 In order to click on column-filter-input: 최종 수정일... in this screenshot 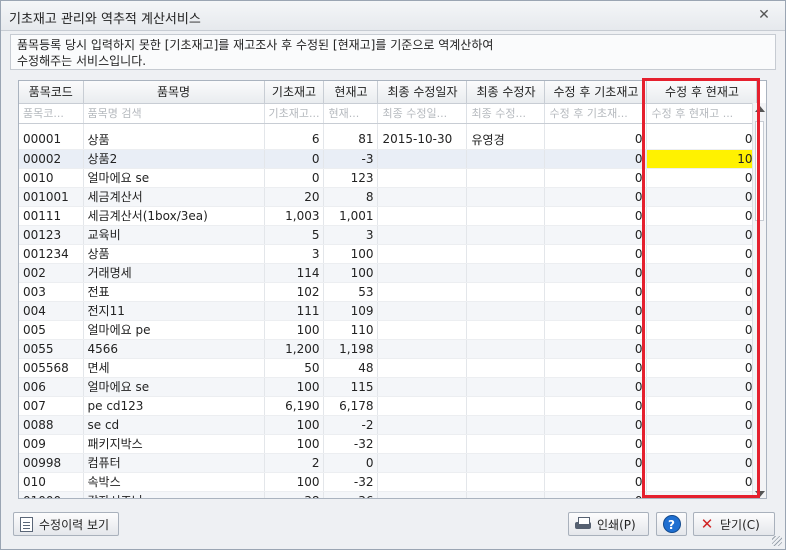, I will do `click(422, 113)`.